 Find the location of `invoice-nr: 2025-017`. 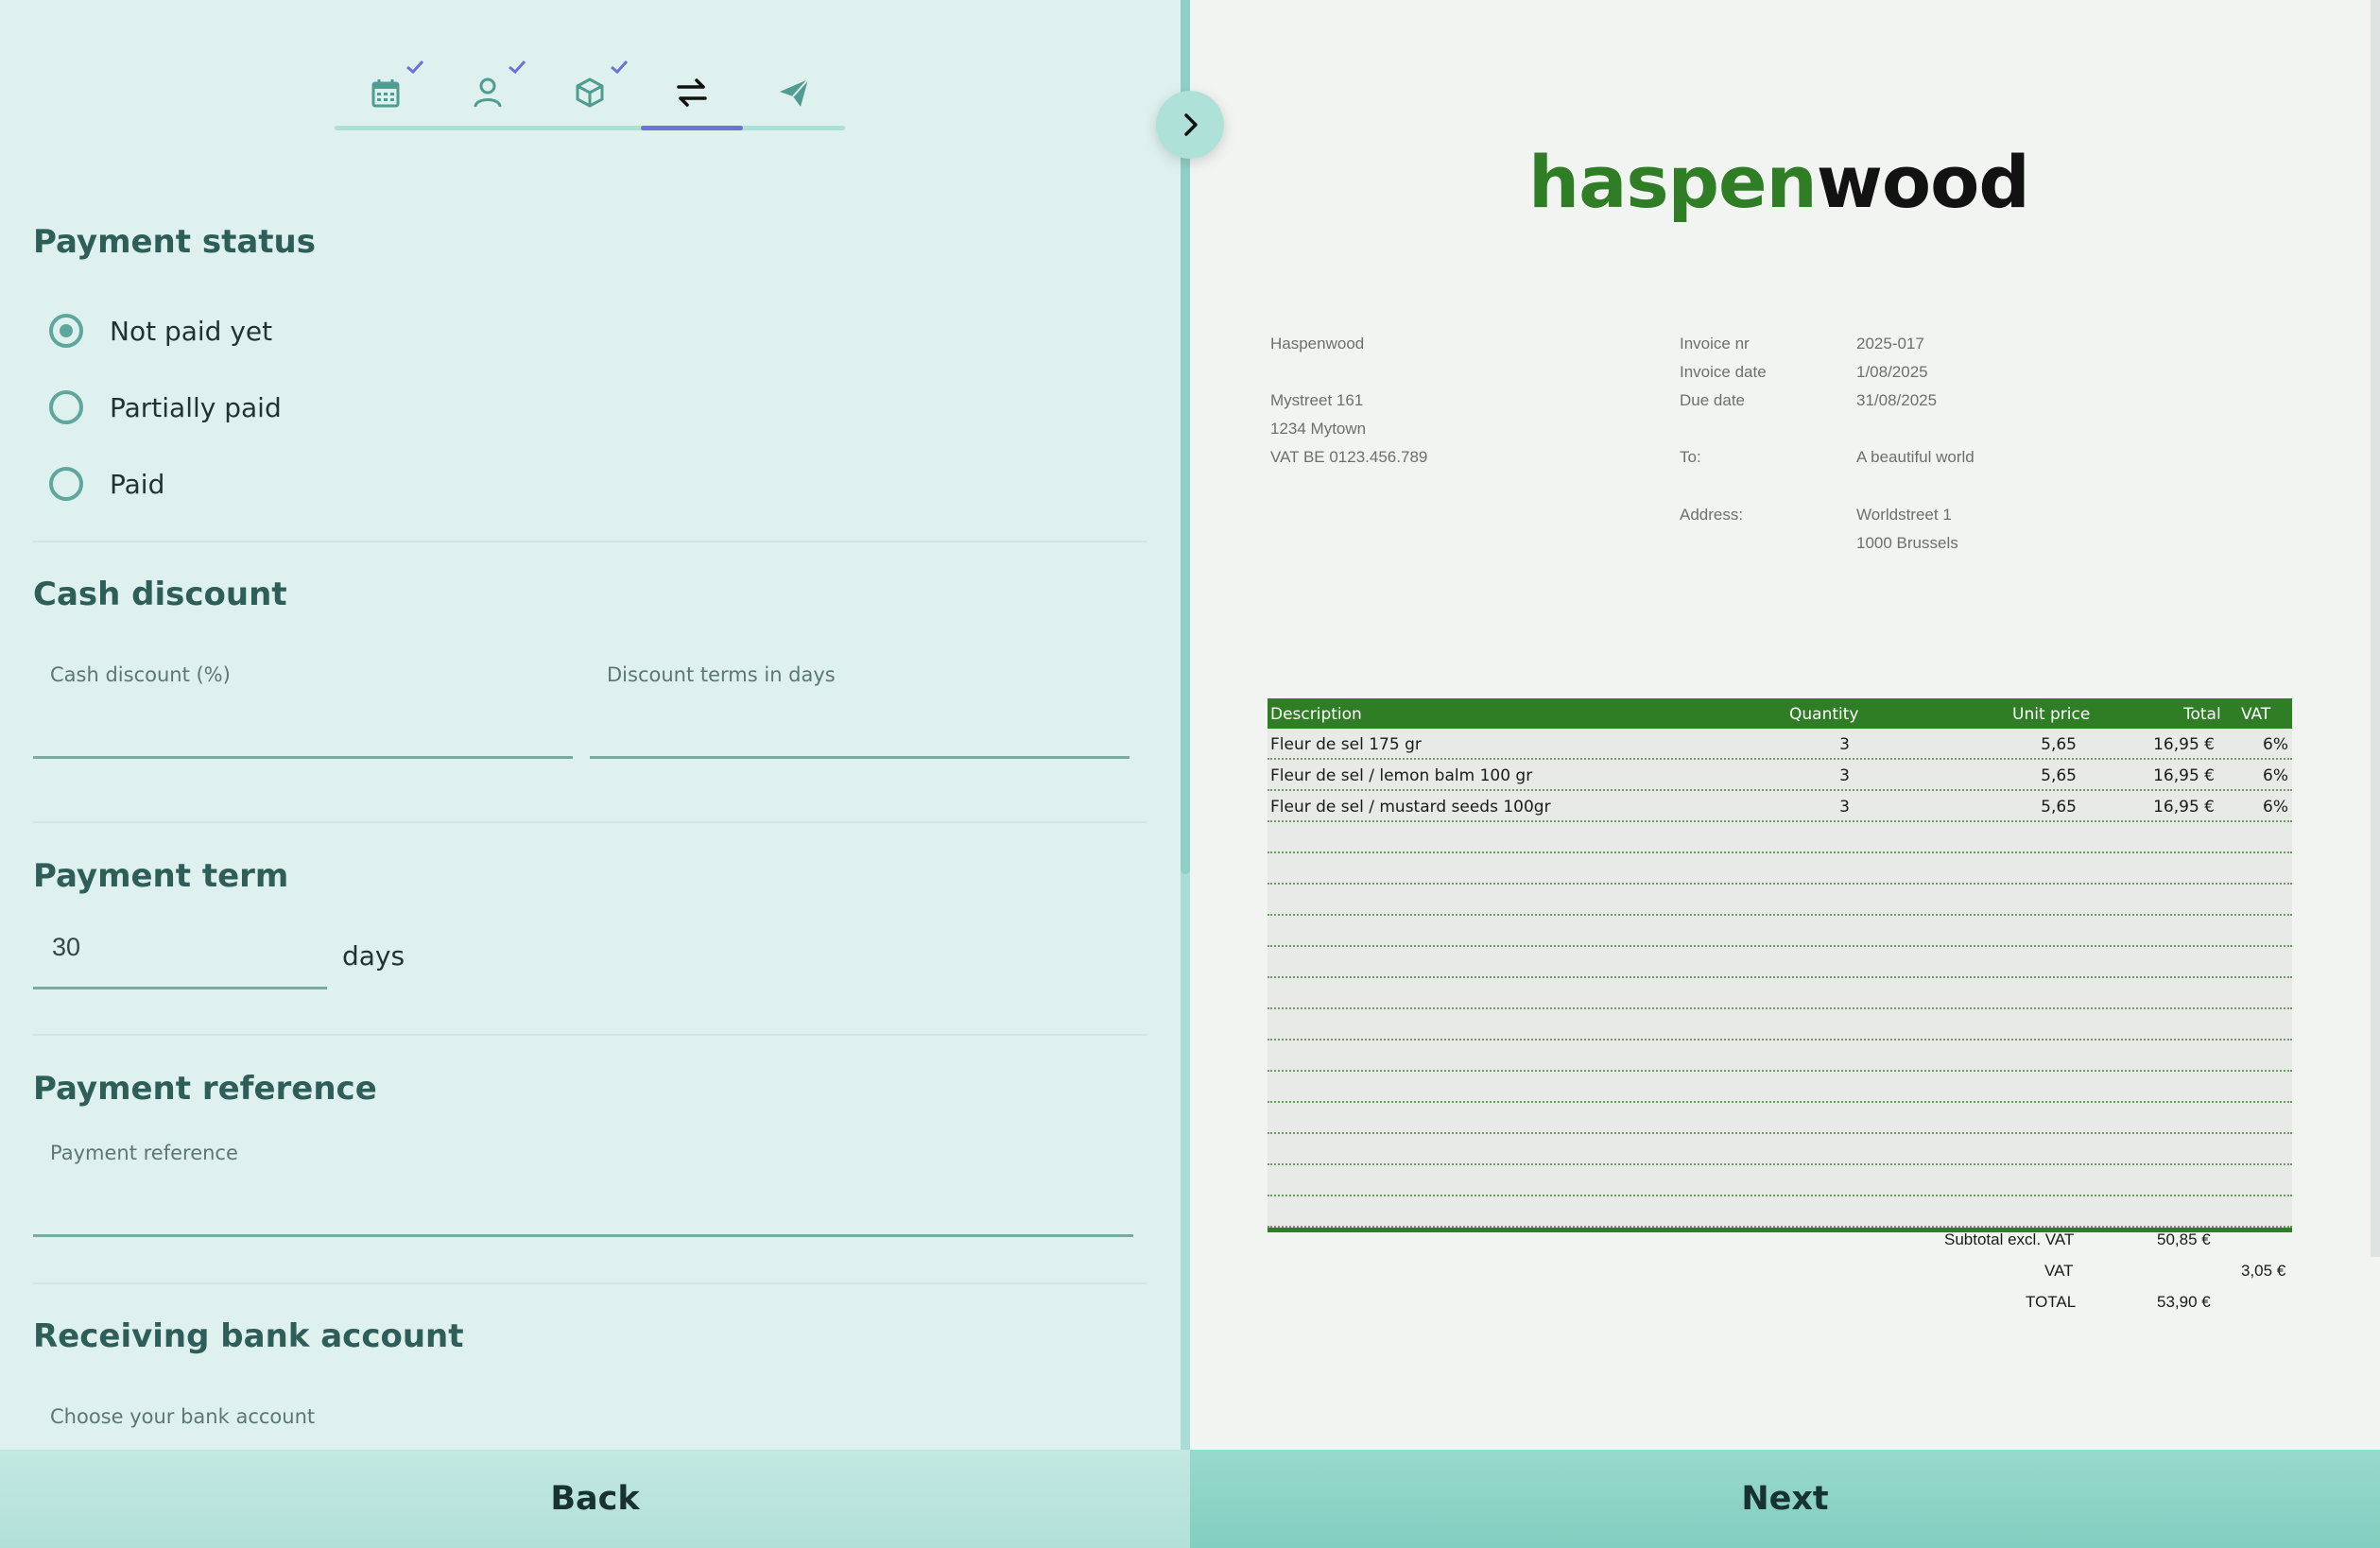

invoice-nr: 2025-017 is located at coordinates (1890, 344).